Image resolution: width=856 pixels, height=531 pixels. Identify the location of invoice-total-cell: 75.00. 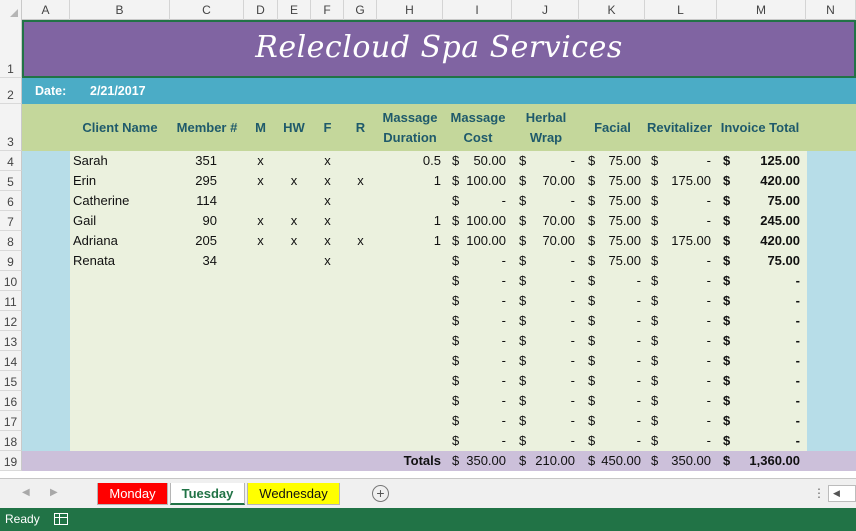
(767, 201).